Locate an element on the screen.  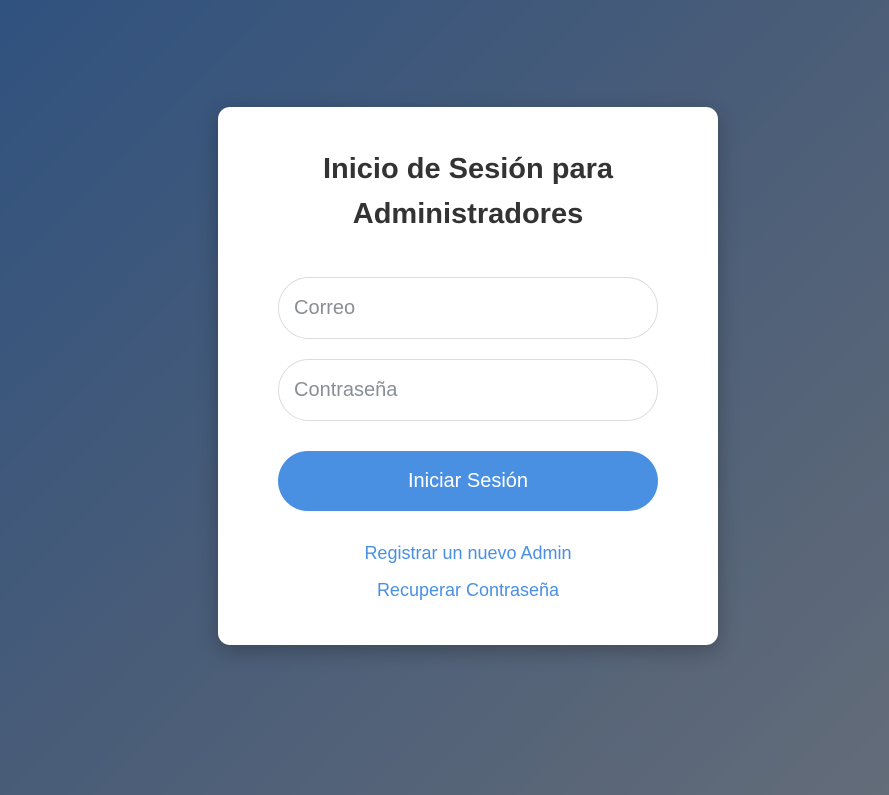
login-title: Inicio de Sesión para Administradores is located at coordinates (468, 192).